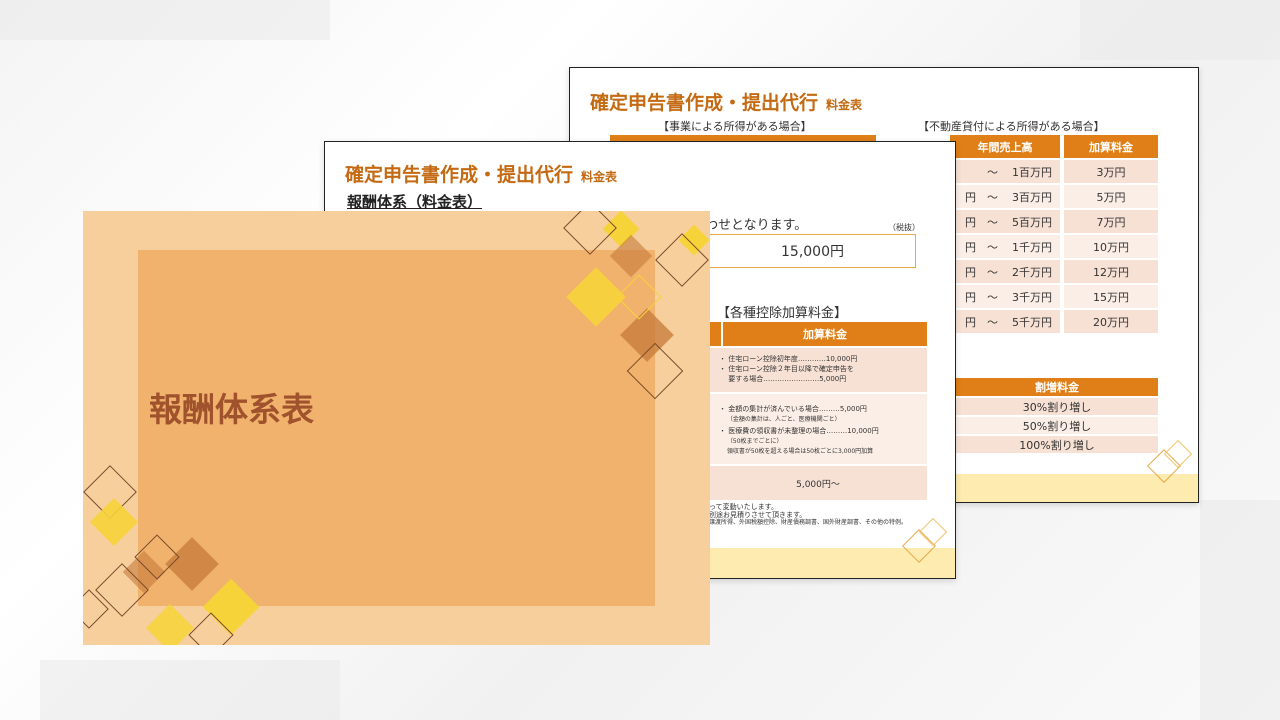  Describe the element at coordinates (1005, 246) in the screenshot. I see `table-row-range: 円 〜 1千万円` at that location.